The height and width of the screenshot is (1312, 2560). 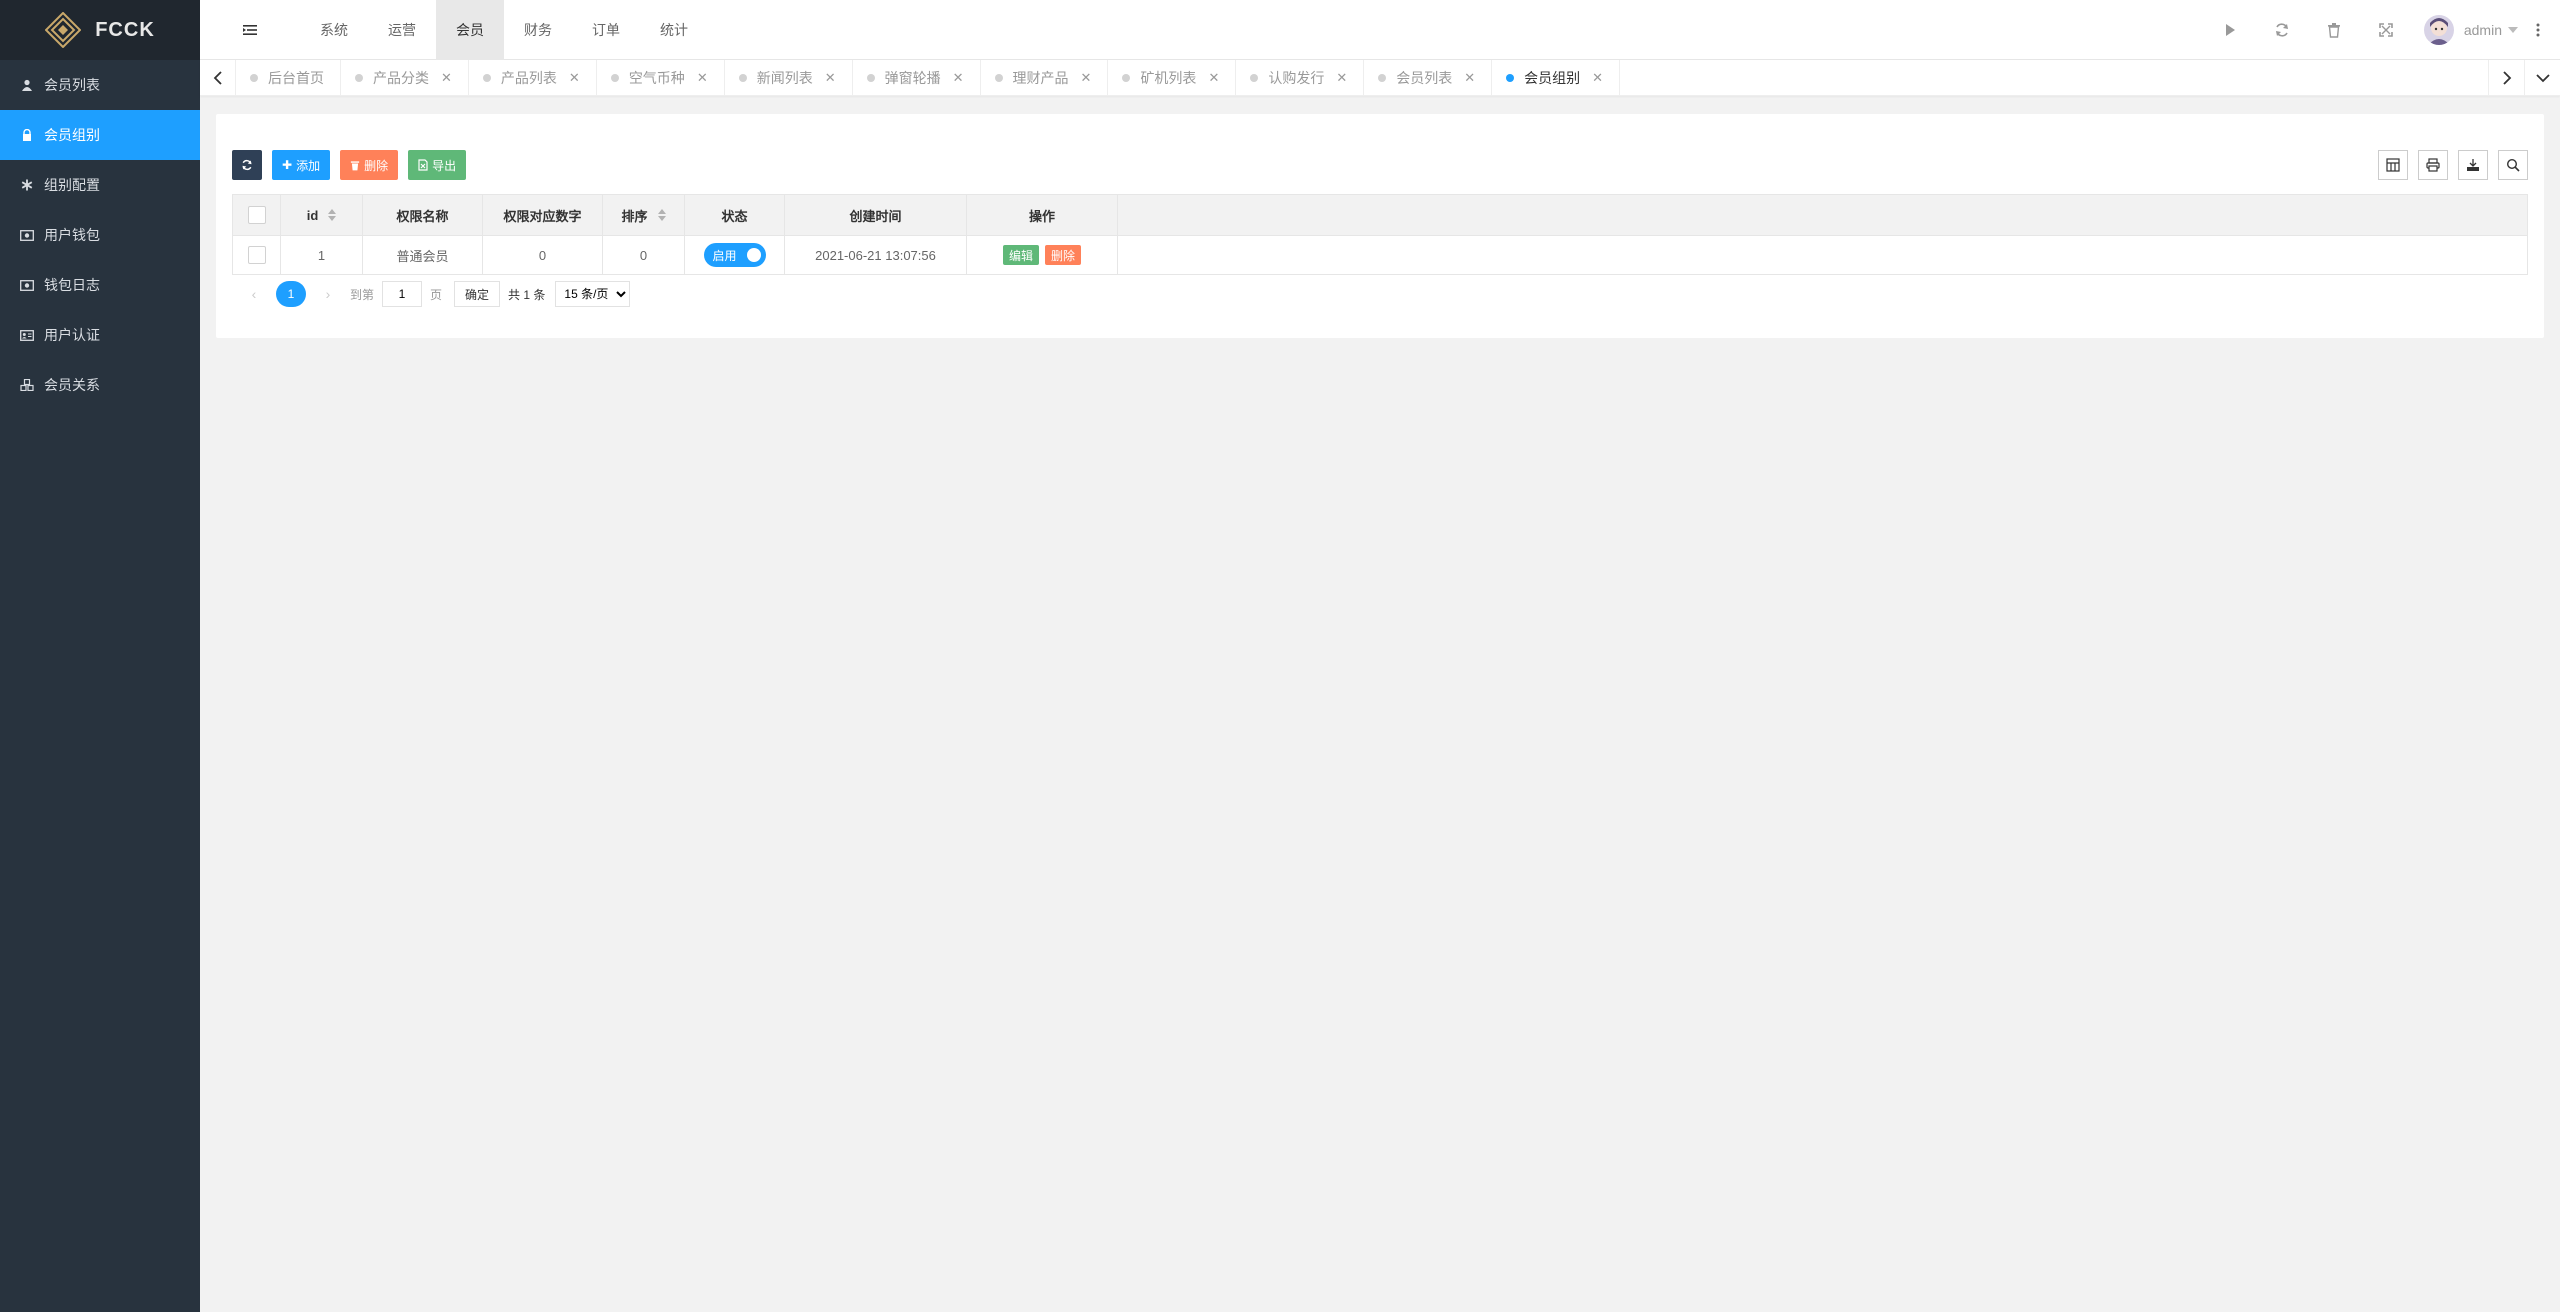 I want to click on column-label: 权限名称, so click(x=422, y=216).